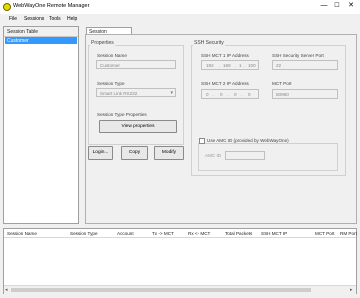 The image size is (360, 298). Describe the element at coordinates (34, 19) in the screenshot. I see `menu-sessions: Sessions` at that location.